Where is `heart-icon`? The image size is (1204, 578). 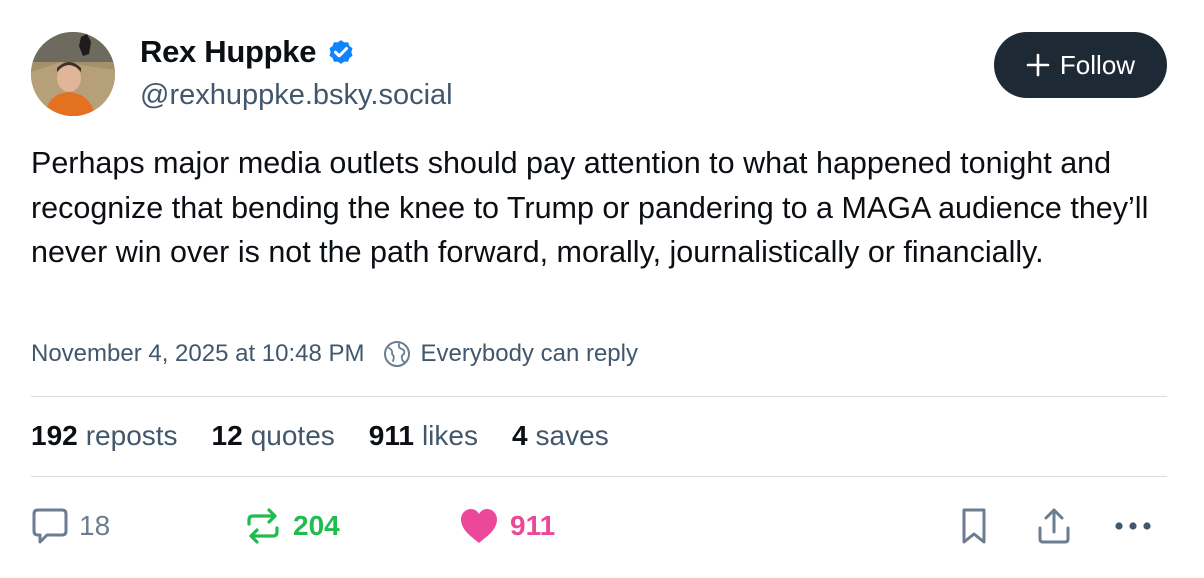
heart-icon is located at coordinates (479, 526).